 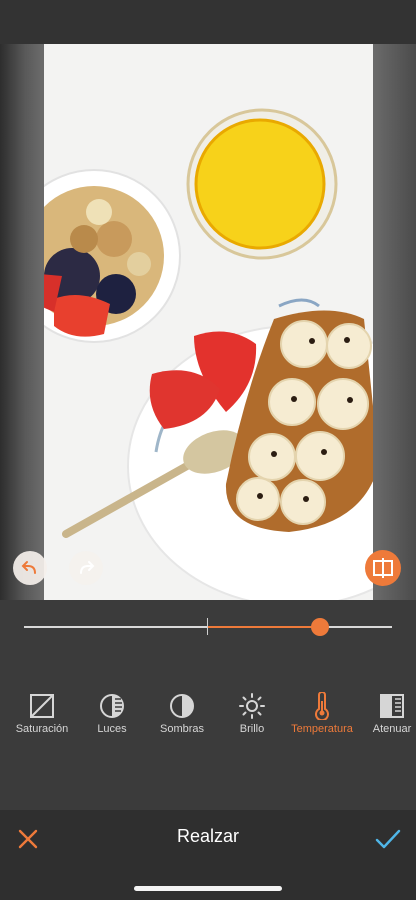 I want to click on tool-fade: Atenuar, so click(x=381, y=713).